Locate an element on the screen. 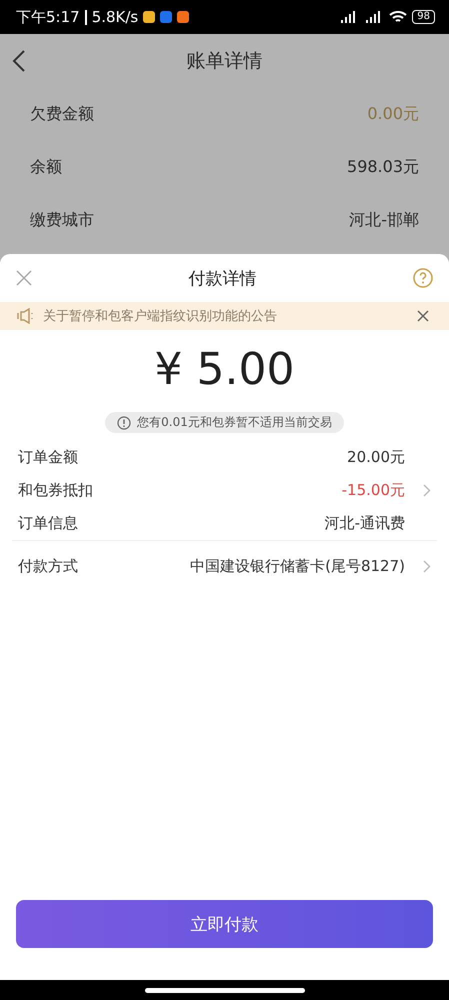 Image resolution: width=449 pixels, height=1000 pixels. row-label: 订单金额 is located at coordinates (48, 457).